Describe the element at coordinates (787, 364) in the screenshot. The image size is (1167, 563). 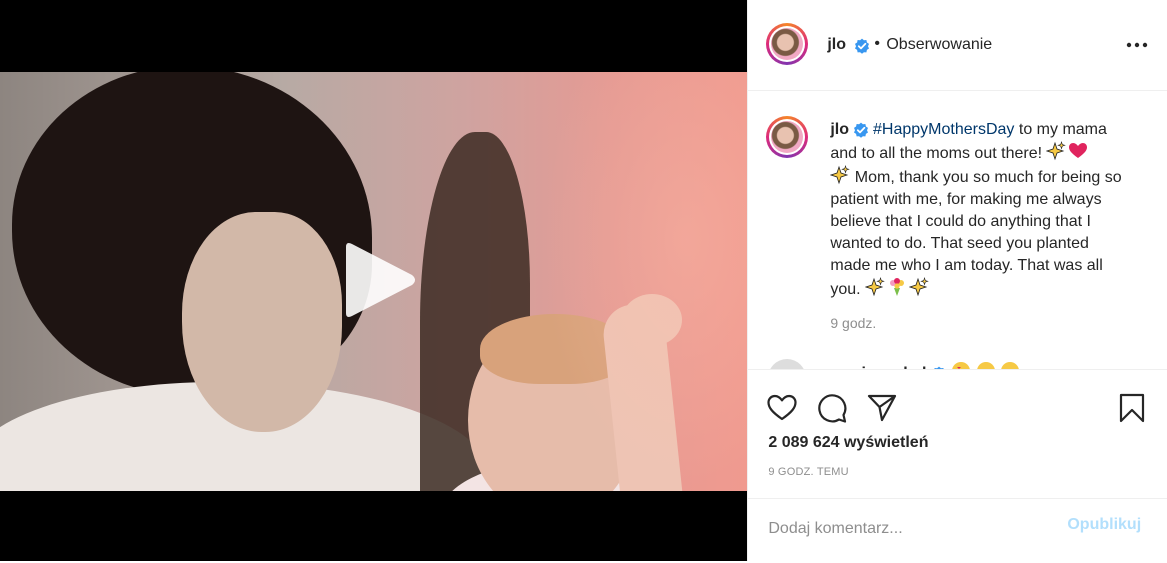
I see `commenter-avatar` at that location.